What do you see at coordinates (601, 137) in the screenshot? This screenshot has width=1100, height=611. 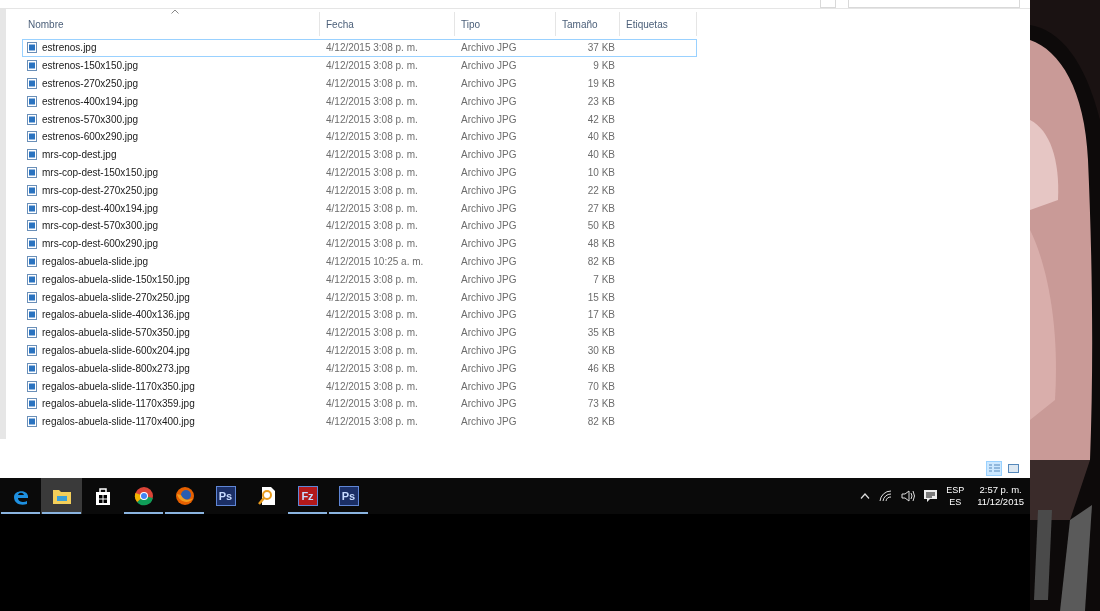 I see `file-size: 40 KB` at bounding box center [601, 137].